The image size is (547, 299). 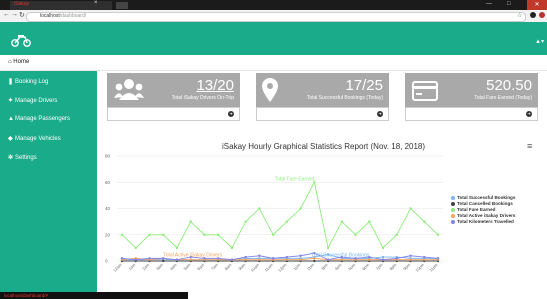 I want to click on x-tick-label: 12pm, so click(x=282, y=267).